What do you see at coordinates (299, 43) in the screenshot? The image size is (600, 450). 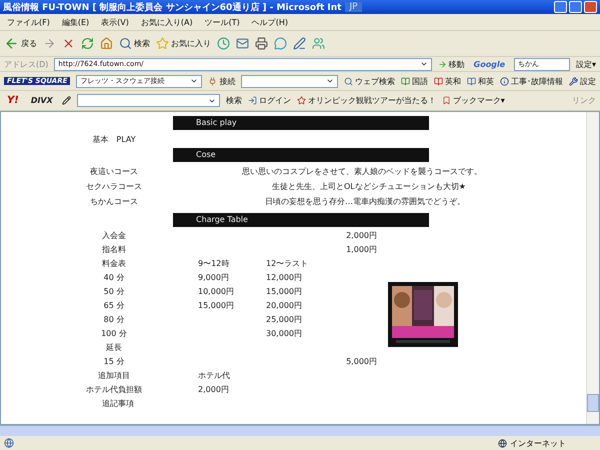 I see `pen-icon` at bounding box center [299, 43].